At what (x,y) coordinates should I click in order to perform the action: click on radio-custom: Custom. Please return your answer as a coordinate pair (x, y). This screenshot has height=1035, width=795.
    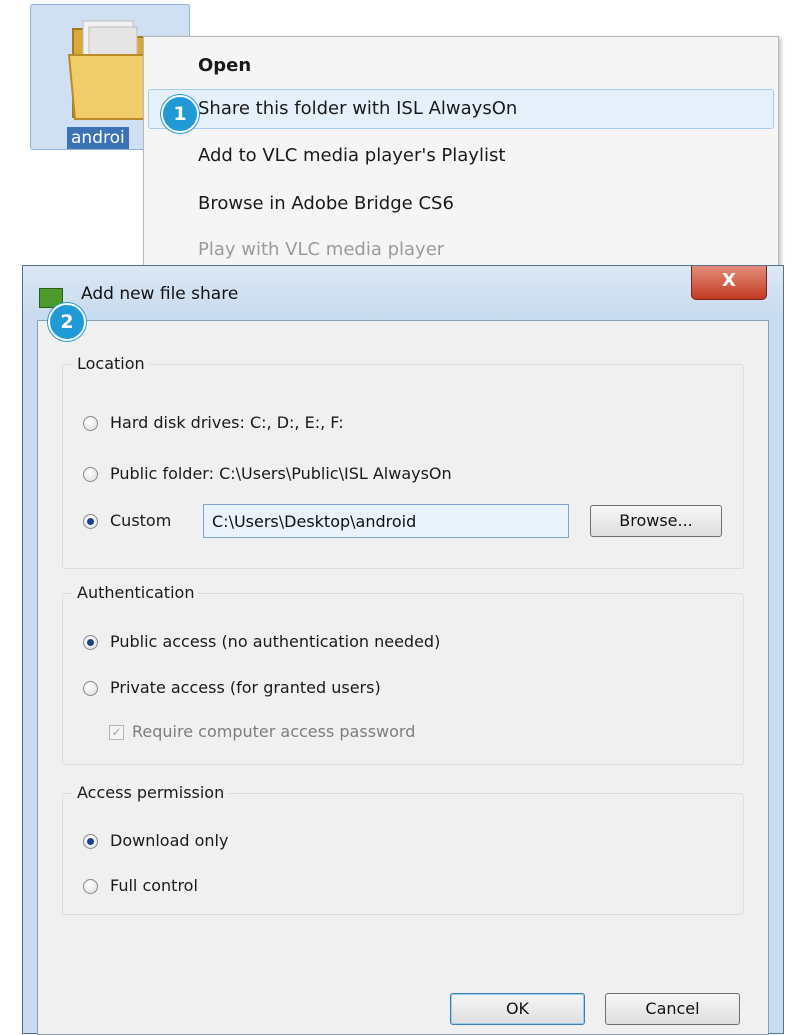
    Looking at the image, I should click on (127, 521).